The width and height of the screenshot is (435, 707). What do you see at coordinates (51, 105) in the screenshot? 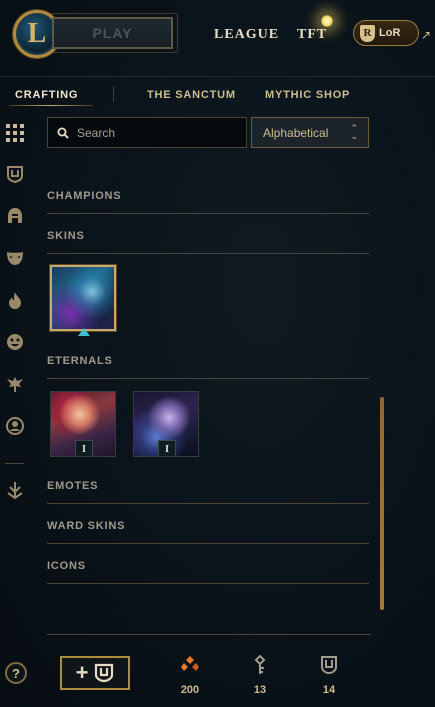
I see `tab-active-underline` at bounding box center [51, 105].